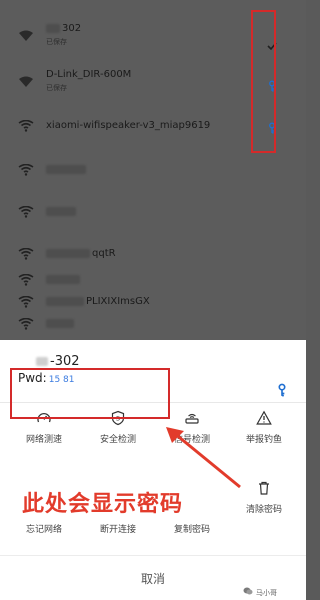 Image resolution: width=320 pixels, height=600 pixels. Describe the element at coordinates (104, 253) in the screenshot. I see `wifi-name: qqtR` at that location.